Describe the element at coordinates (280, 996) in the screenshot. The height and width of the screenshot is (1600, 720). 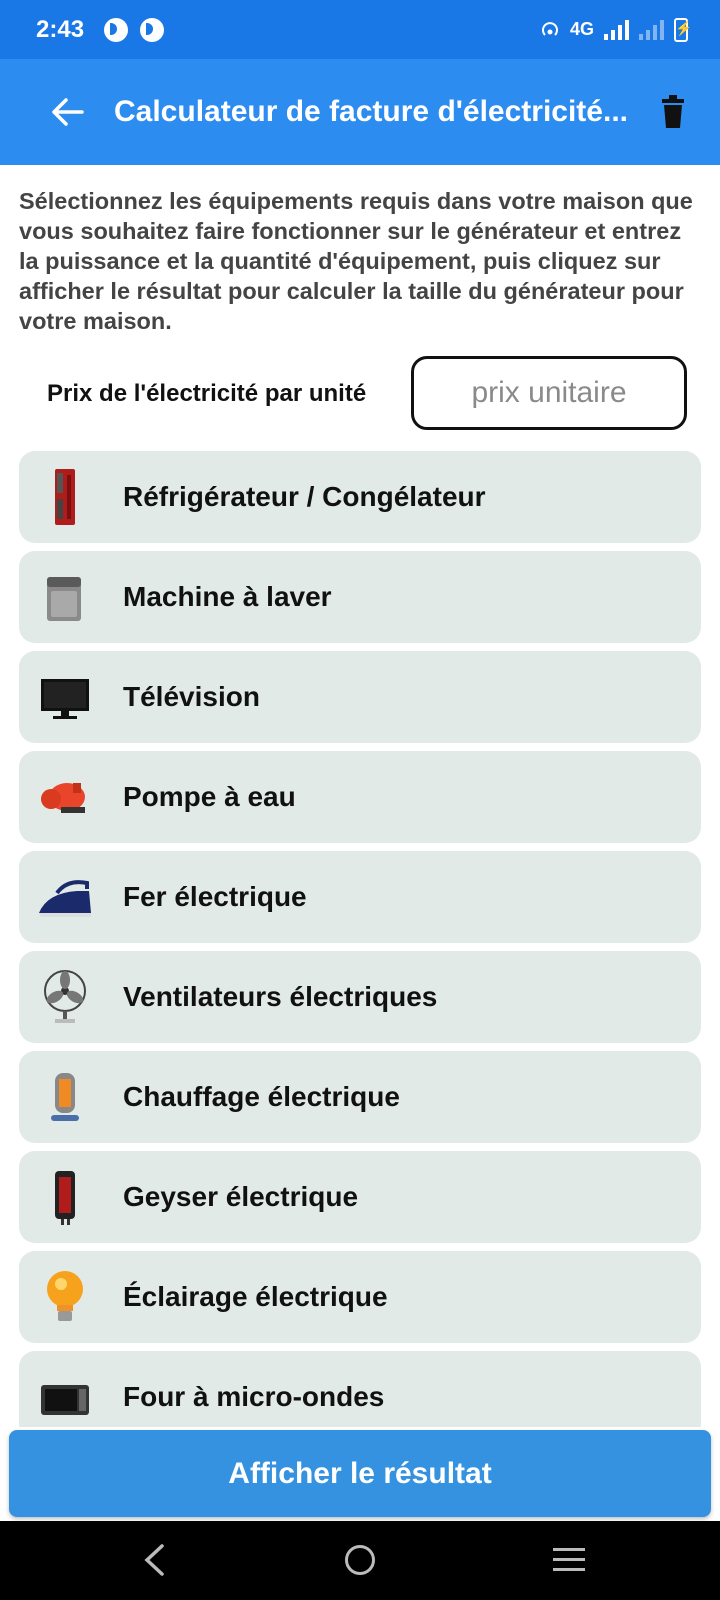
I see `appliance-label: Ventilateurs électriques` at that location.